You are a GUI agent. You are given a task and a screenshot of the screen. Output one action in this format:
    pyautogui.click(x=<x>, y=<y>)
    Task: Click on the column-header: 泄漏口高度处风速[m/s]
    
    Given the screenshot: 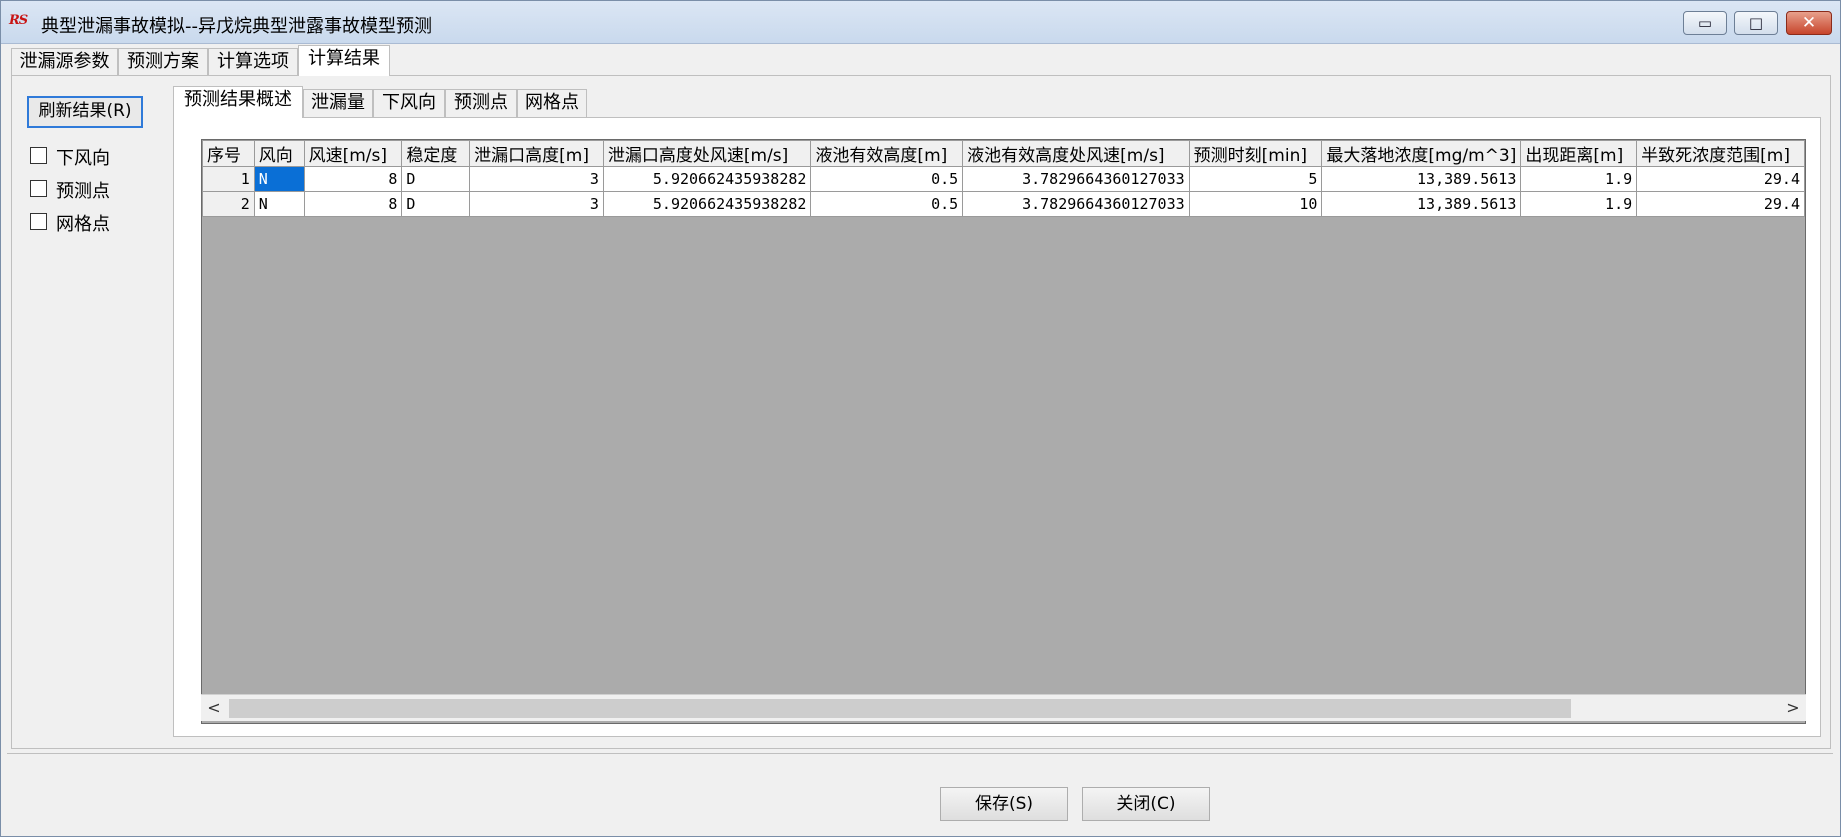 What is the action you would take?
    pyautogui.click(x=707, y=153)
    